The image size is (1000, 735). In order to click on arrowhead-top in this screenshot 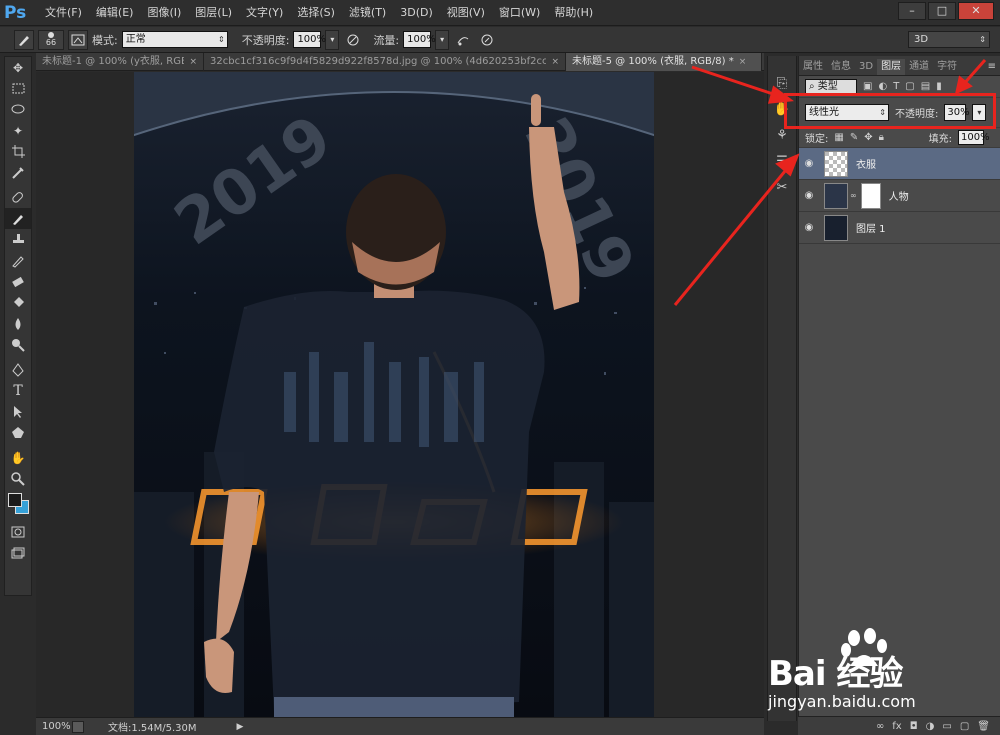, I will do `click(780, 94)`.